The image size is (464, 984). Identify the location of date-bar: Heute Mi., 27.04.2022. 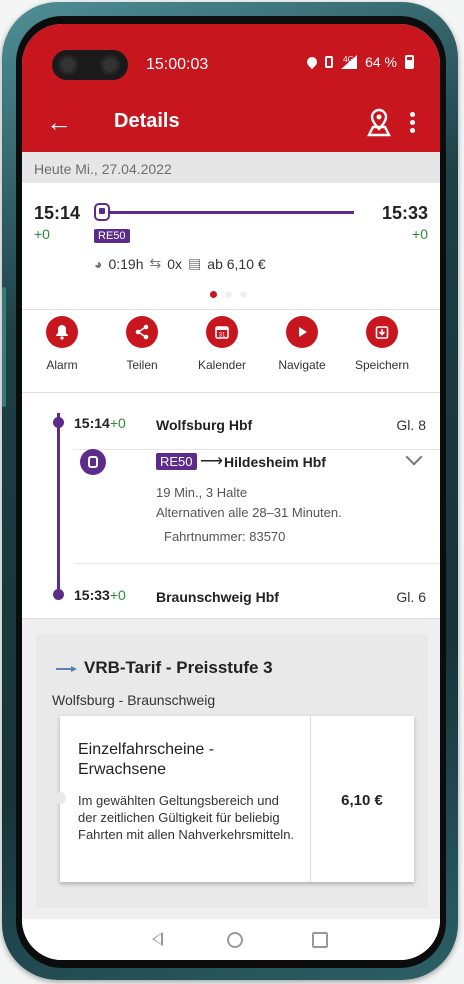
(231, 167).